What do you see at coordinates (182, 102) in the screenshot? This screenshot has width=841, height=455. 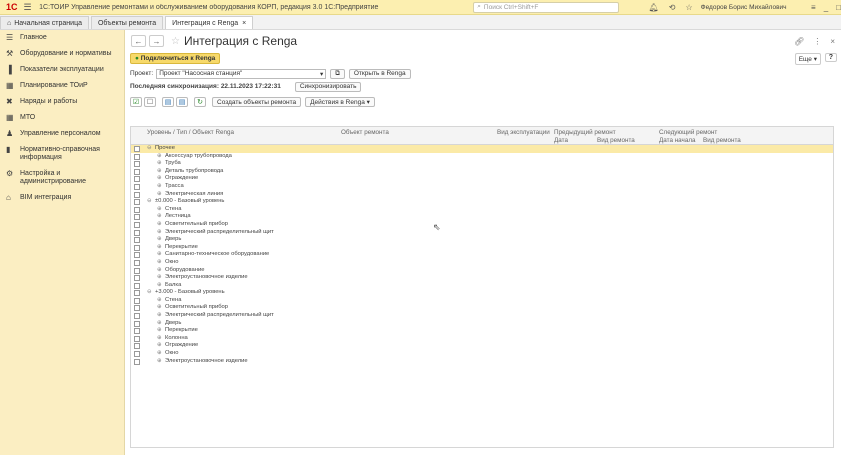 I see `collapse-icon: ▤` at bounding box center [182, 102].